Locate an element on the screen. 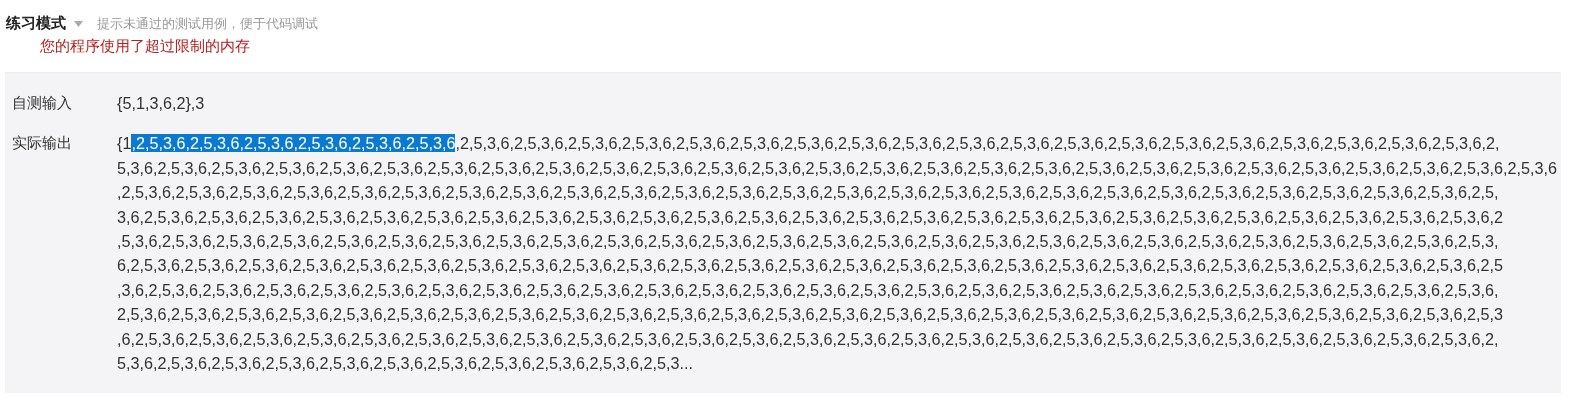 Image resolution: width=1569 pixels, height=412 pixels. row-label: 自测输入 is located at coordinates (42, 103).